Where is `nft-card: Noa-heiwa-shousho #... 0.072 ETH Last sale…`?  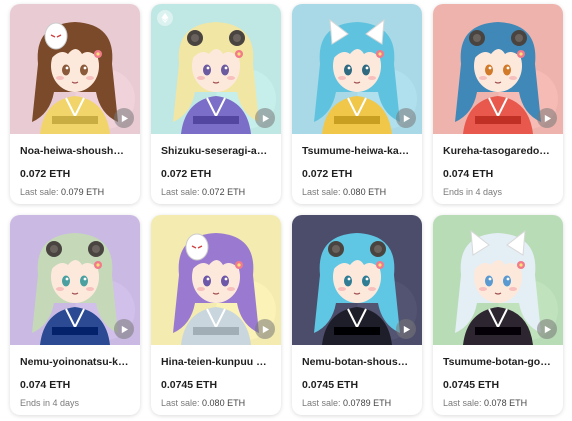
nft-card: Noa-heiwa-shousho #... 0.072 ETH Last sale… is located at coordinates (75, 104).